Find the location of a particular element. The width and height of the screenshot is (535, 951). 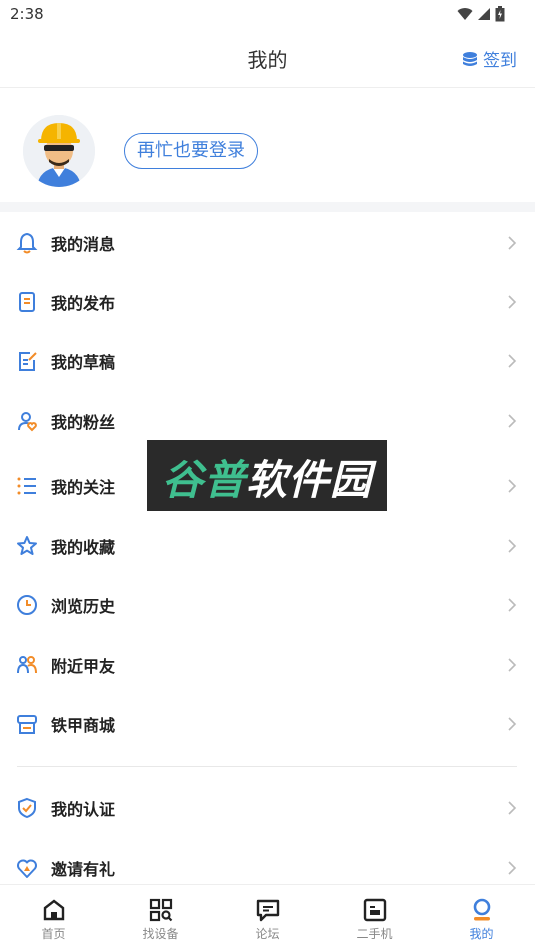

menu-label: 我的关注 is located at coordinates (83, 487).